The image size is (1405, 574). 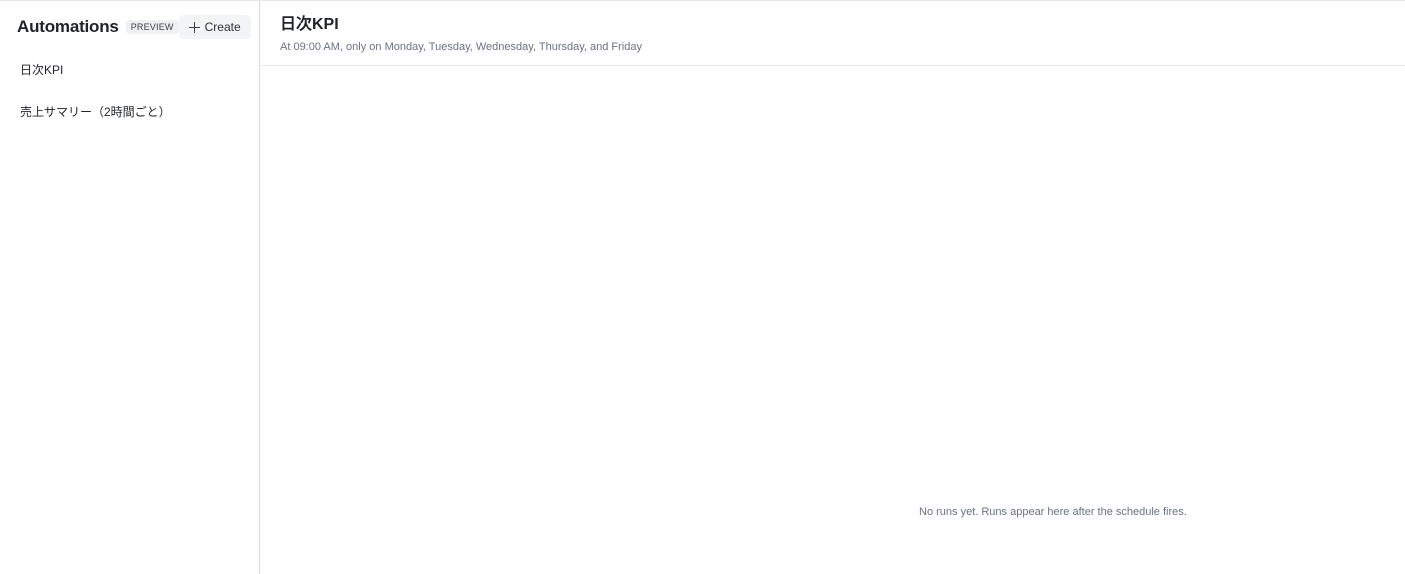 I want to click on automation-list: 日次KPI 売上サマリー（2時間ごと）, so click(x=130, y=96).